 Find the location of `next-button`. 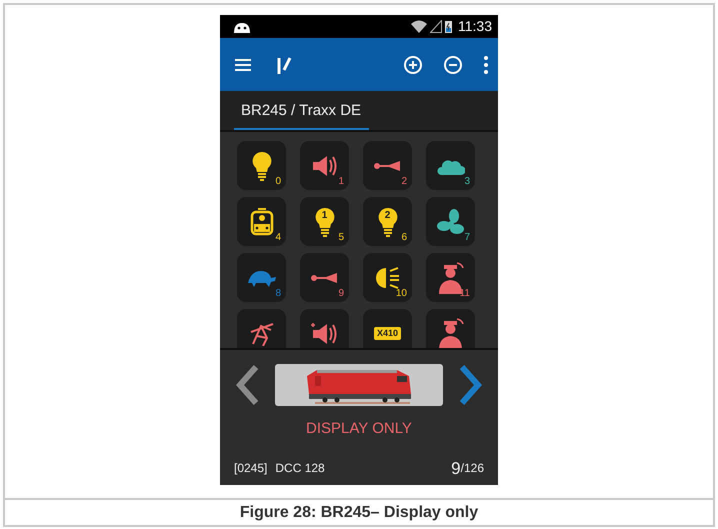

next-button is located at coordinates (471, 385).